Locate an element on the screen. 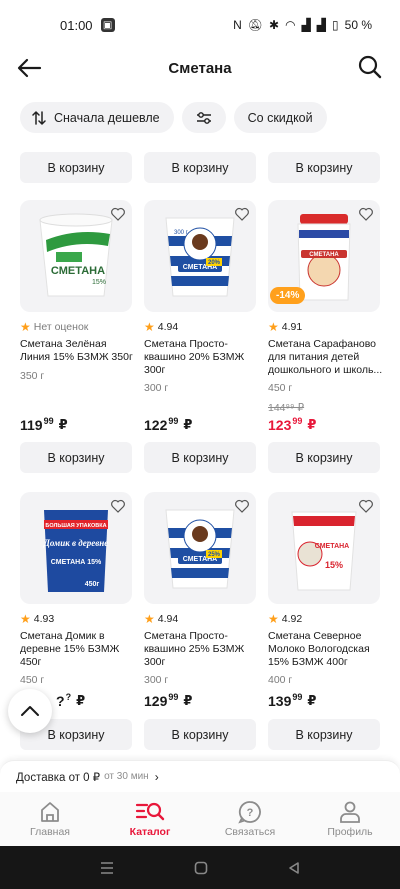 Image resolution: width=400 pixels, height=889 pixels. bottom-nav: Главная Каталог ? Связаться Профиль is located at coordinates (200, 819).